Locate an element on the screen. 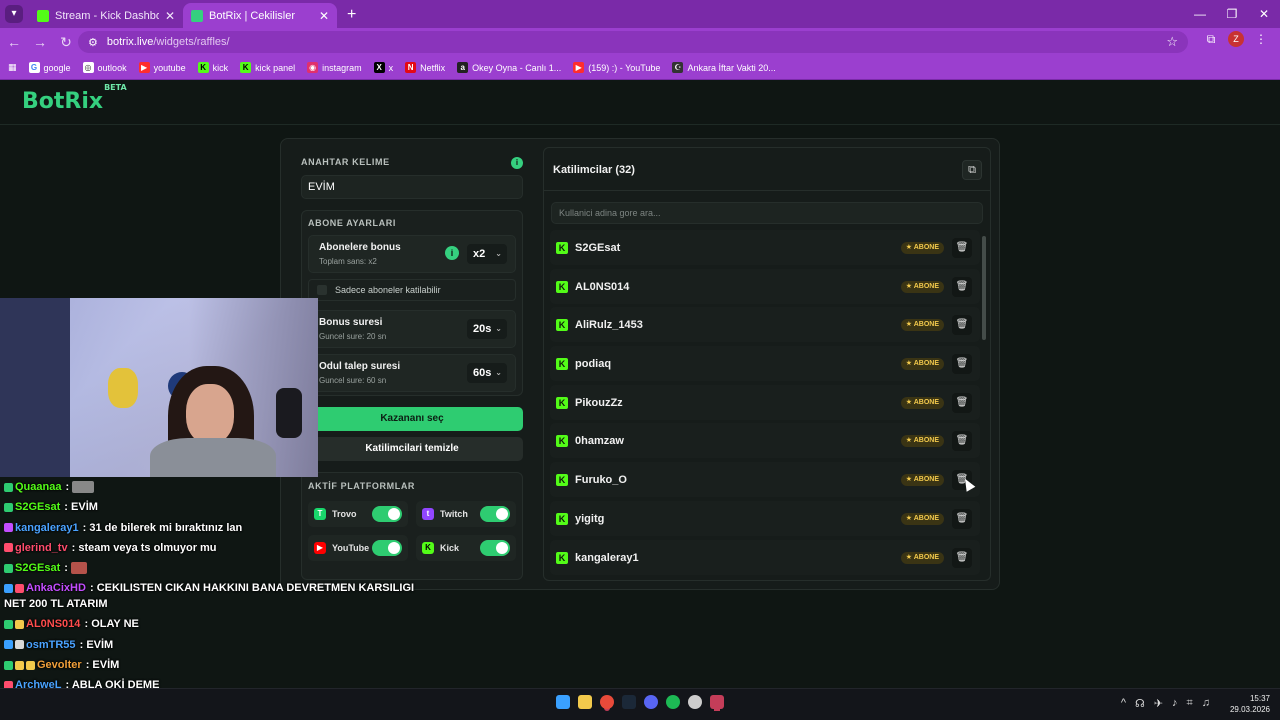 The height and width of the screenshot is (720, 1280). profile-avatar: Z is located at coordinates (1236, 39).